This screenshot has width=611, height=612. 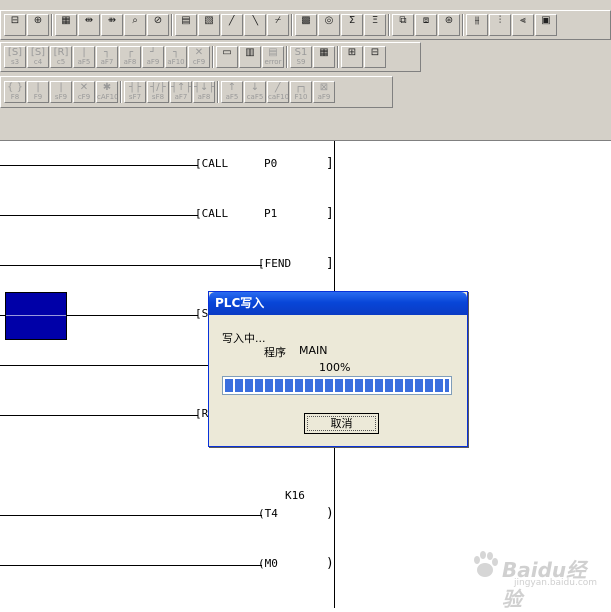 I want to click on rung-close-paren: ), so click(x=330, y=513).